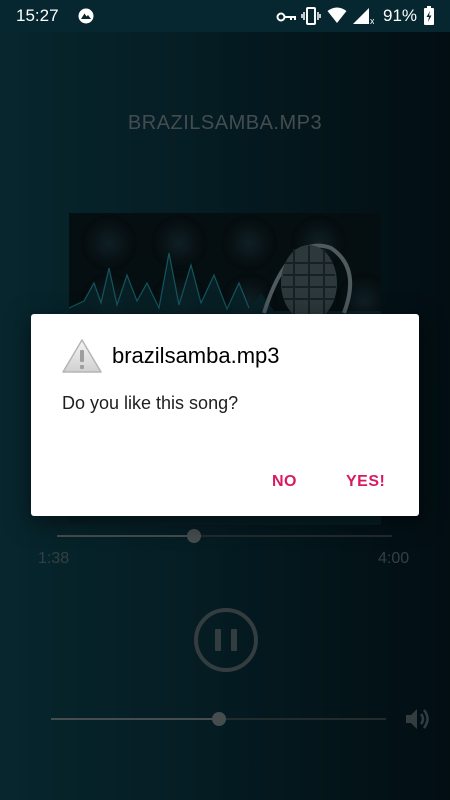  Describe the element at coordinates (337, 15) in the screenshot. I see `wifi-icon` at that location.